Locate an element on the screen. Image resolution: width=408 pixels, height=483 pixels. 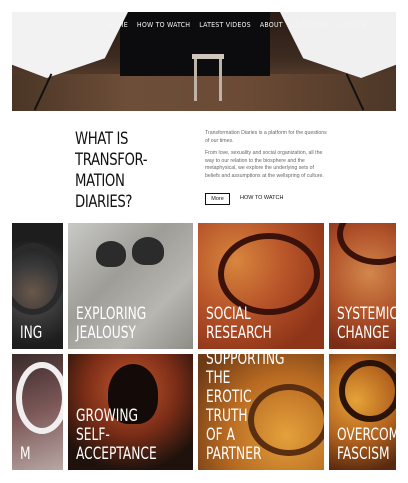
tile-label: M is located at coordinates (25, 454).